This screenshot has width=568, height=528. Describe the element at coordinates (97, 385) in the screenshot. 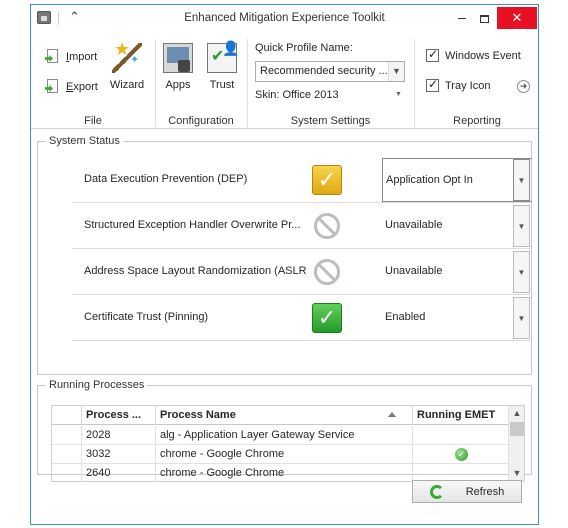

I see `running-processes-legend: Running Processes` at that location.